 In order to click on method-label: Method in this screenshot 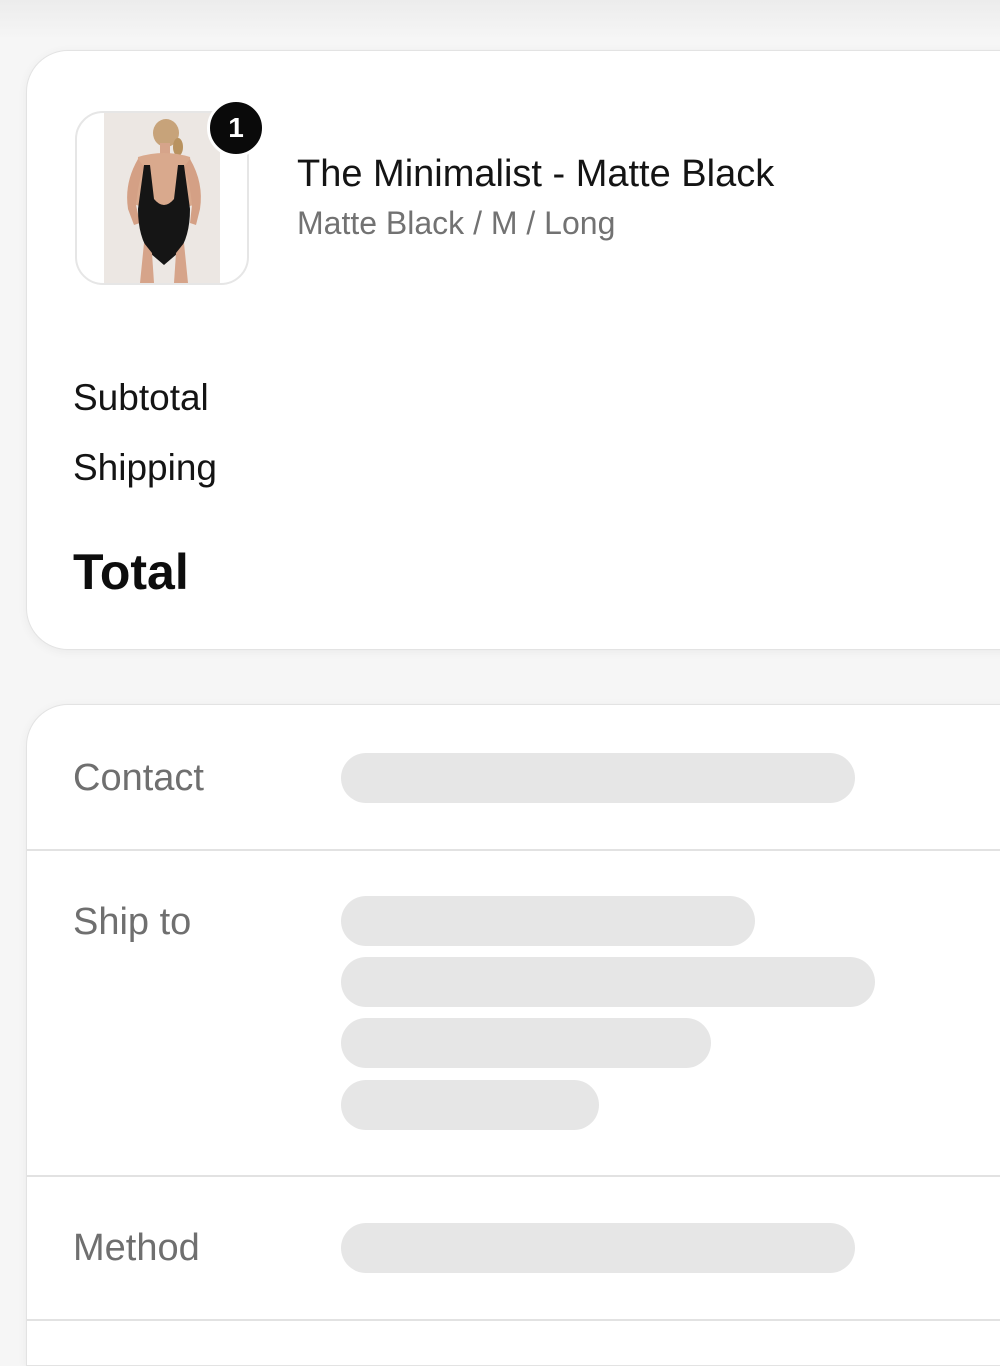, I will do `click(136, 1248)`.